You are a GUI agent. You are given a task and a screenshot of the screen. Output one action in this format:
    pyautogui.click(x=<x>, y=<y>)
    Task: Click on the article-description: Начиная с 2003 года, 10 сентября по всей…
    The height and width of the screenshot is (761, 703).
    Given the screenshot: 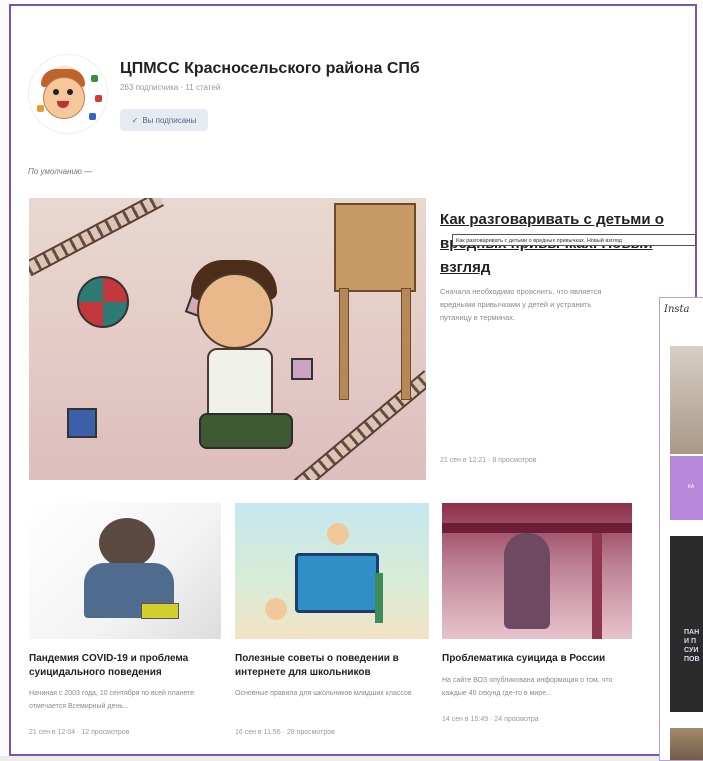 What is the action you would take?
    pyautogui.click(x=112, y=700)
    